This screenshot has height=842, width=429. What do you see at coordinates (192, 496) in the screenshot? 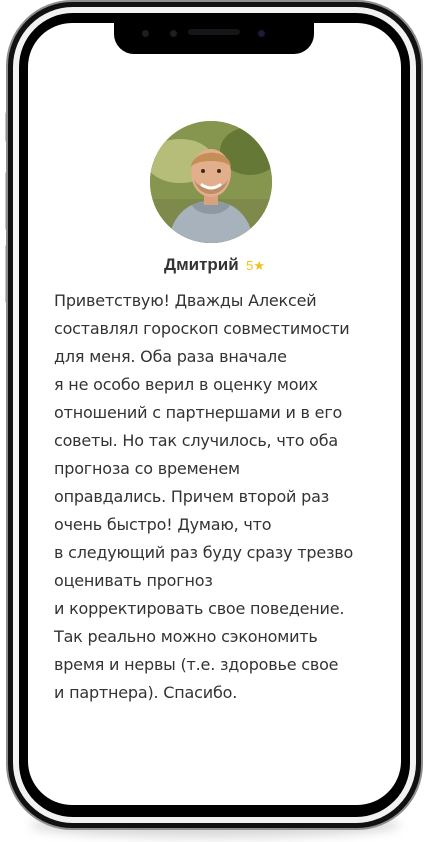
I see `review-line: оправдались. Причем второй раз` at bounding box center [192, 496].